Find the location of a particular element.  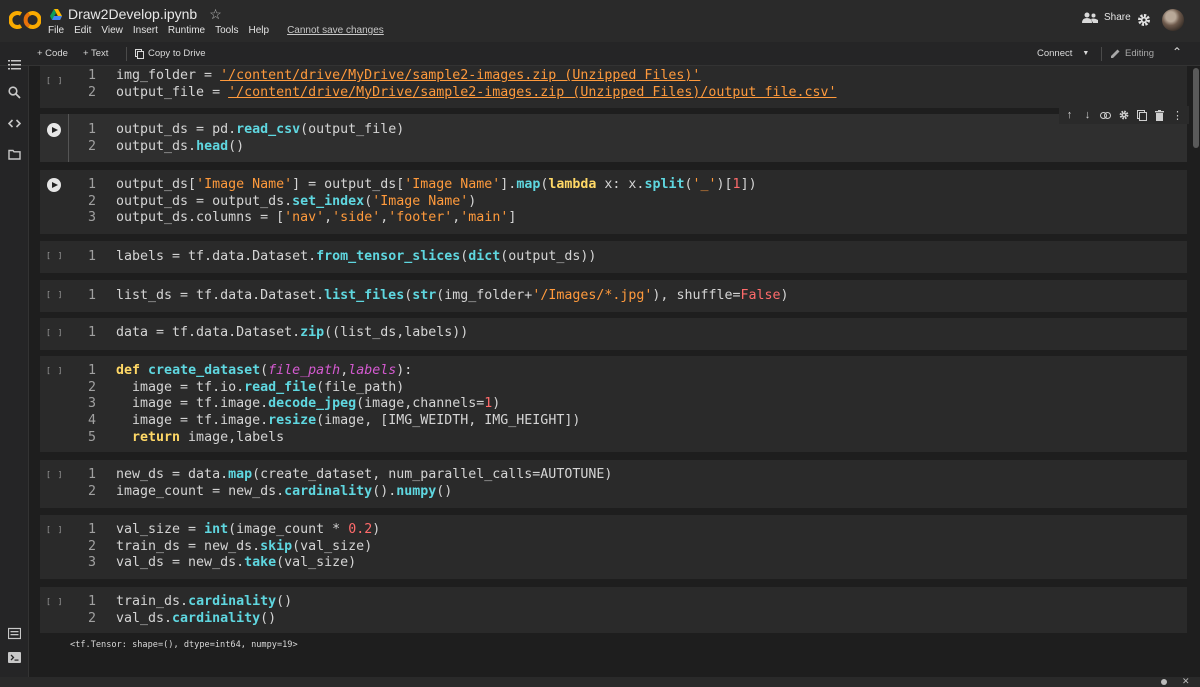

pencil-icon is located at coordinates (1115, 53).